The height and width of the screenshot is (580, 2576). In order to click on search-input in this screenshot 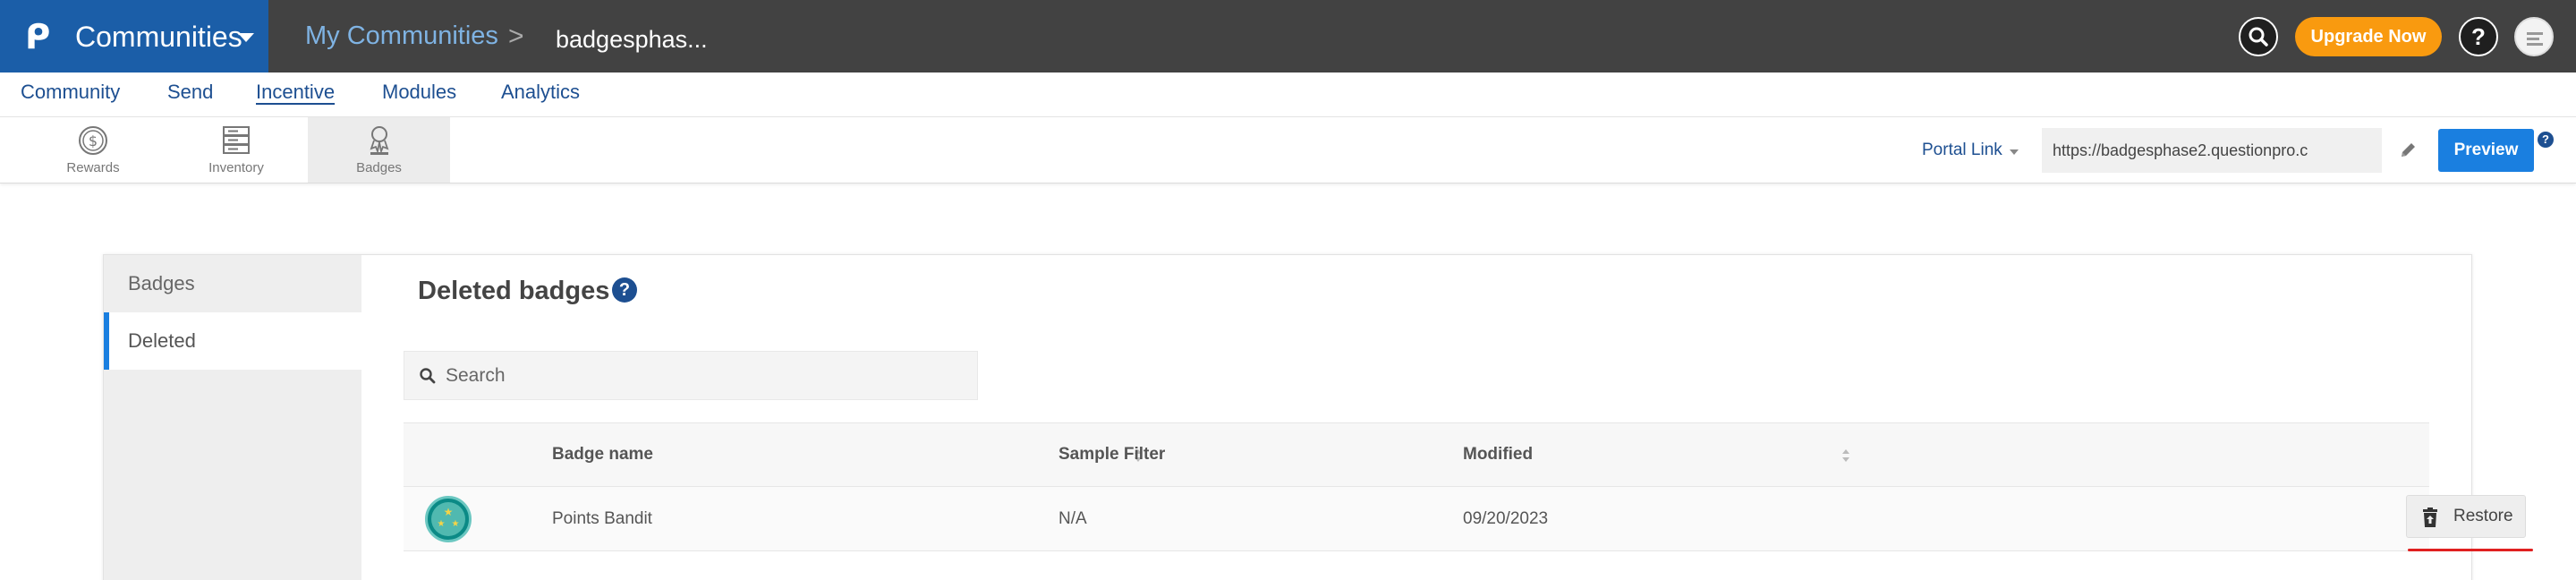, I will do `click(705, 375)`.